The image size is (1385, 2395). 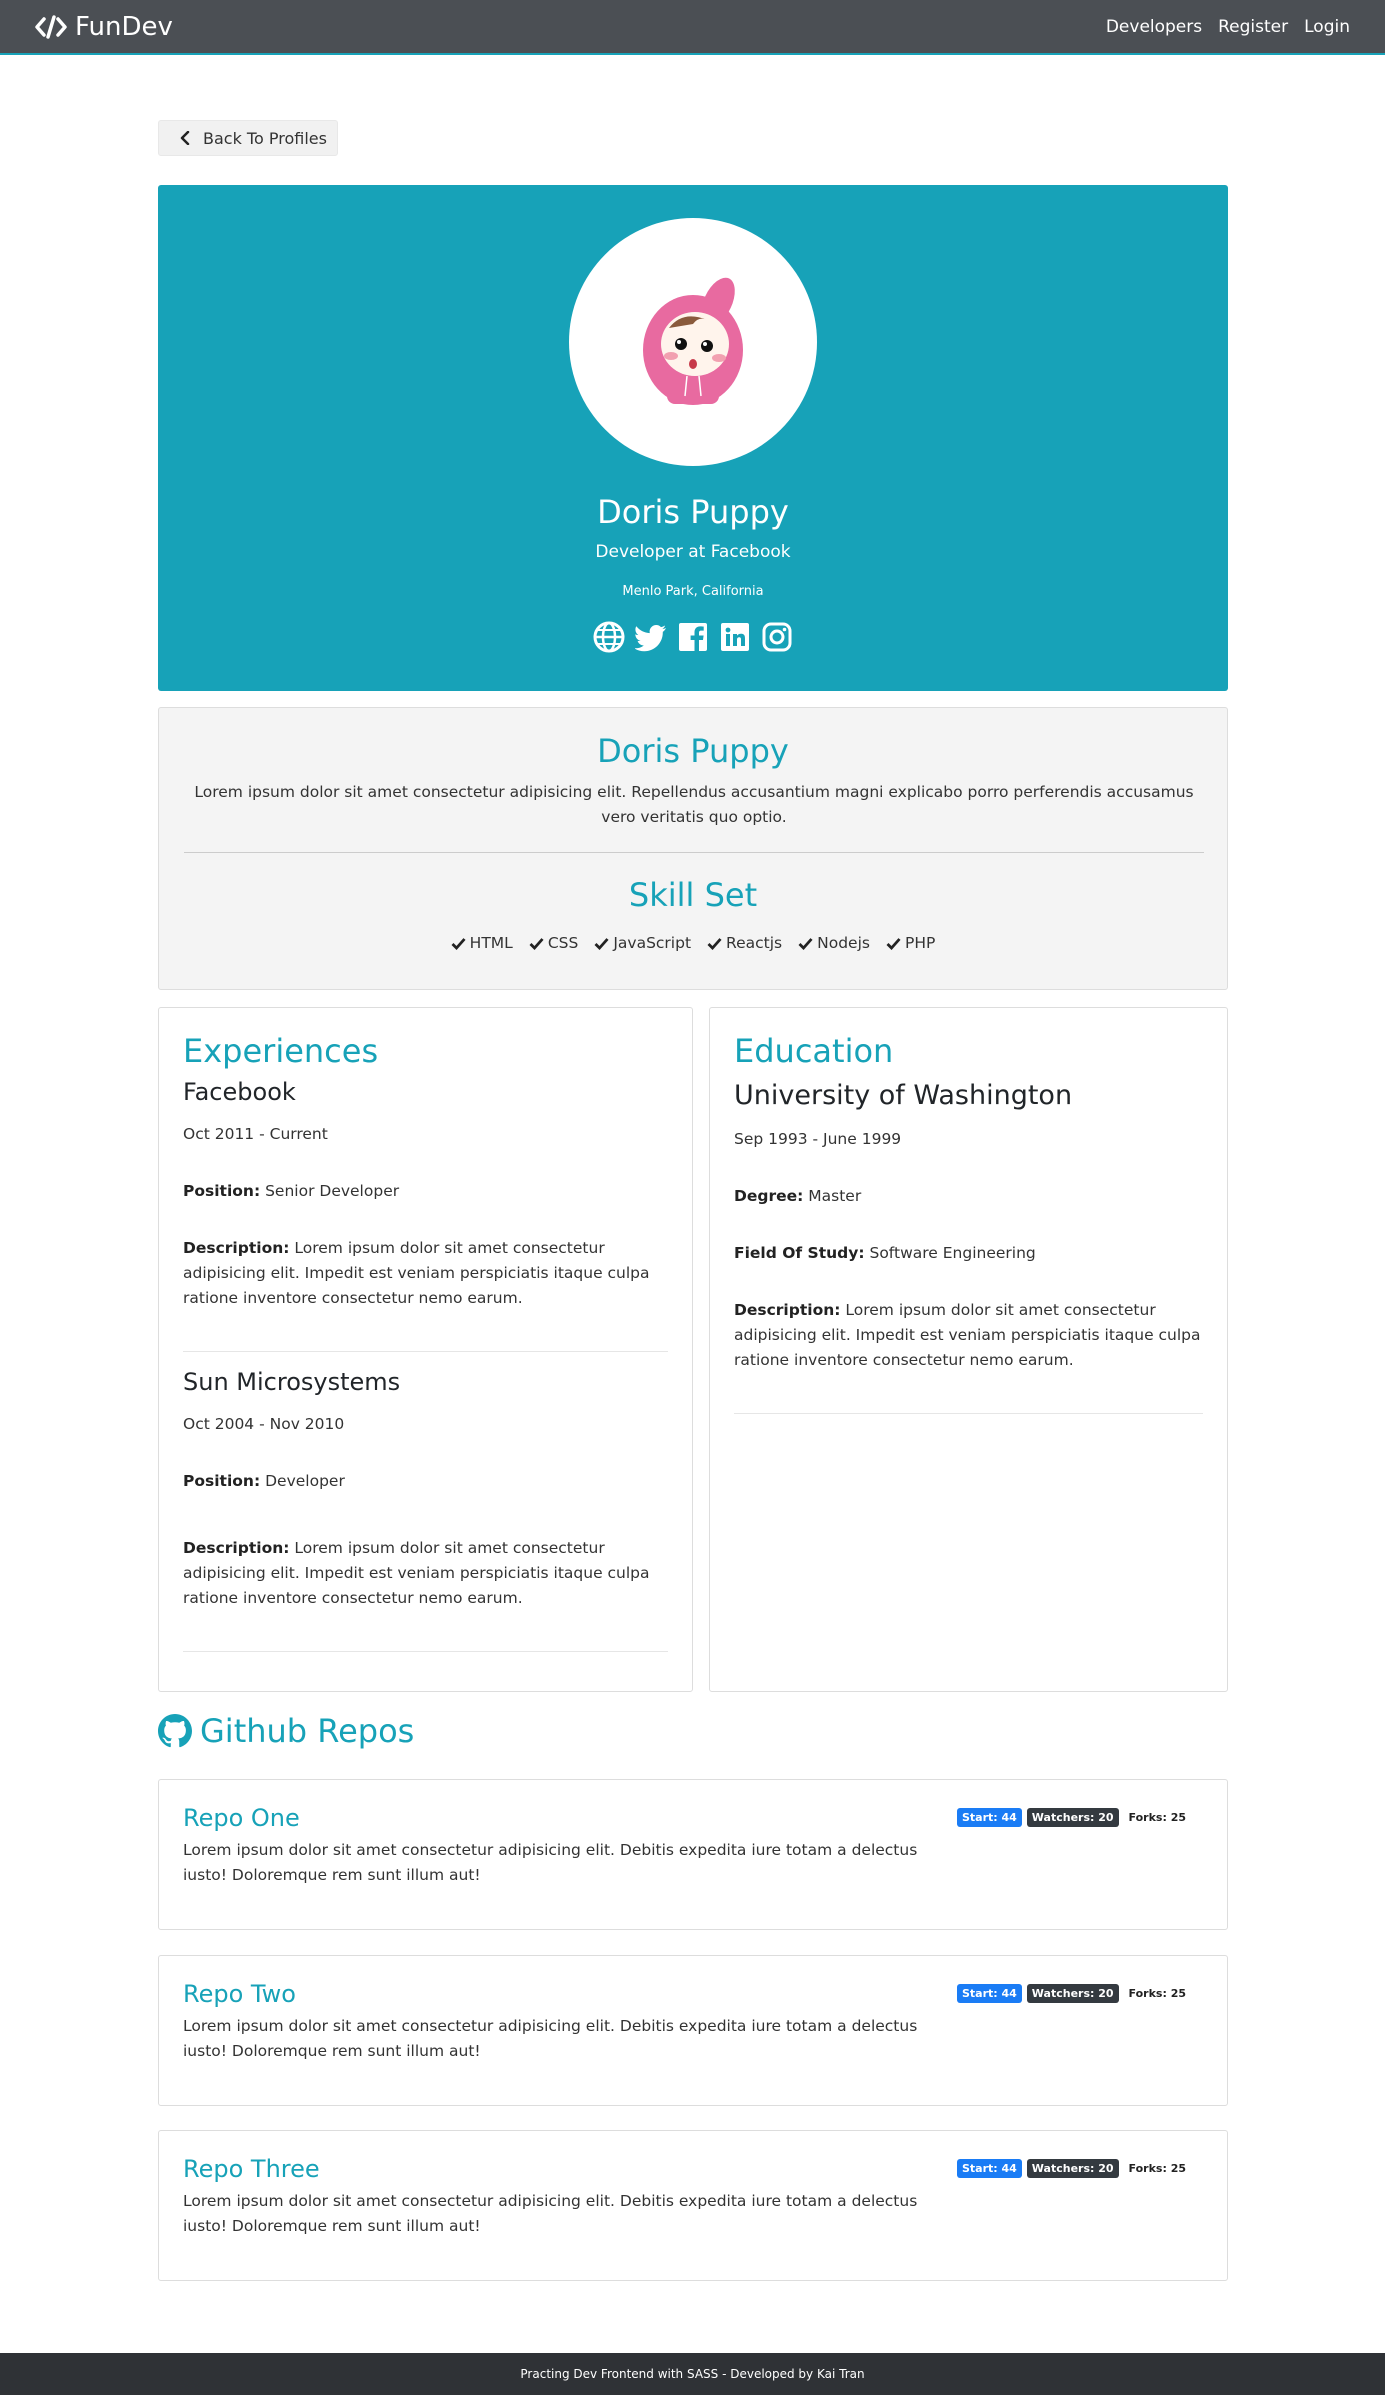 I want to click on navbar: FunDev Developers Register Login, so click(x=692, y=27).